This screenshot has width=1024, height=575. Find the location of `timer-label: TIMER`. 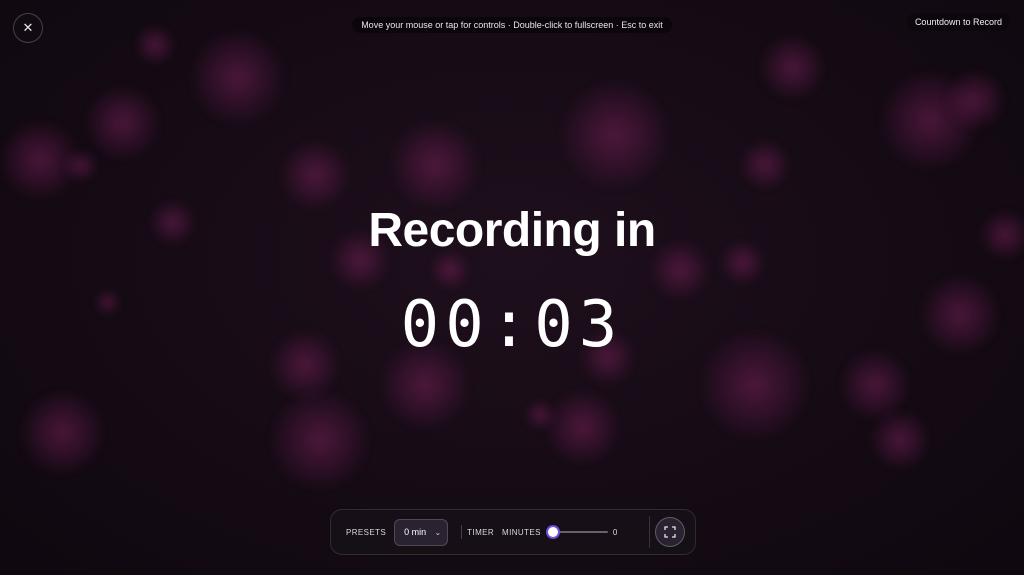

timer-label: TIMER is located at coordinates (481, 532).